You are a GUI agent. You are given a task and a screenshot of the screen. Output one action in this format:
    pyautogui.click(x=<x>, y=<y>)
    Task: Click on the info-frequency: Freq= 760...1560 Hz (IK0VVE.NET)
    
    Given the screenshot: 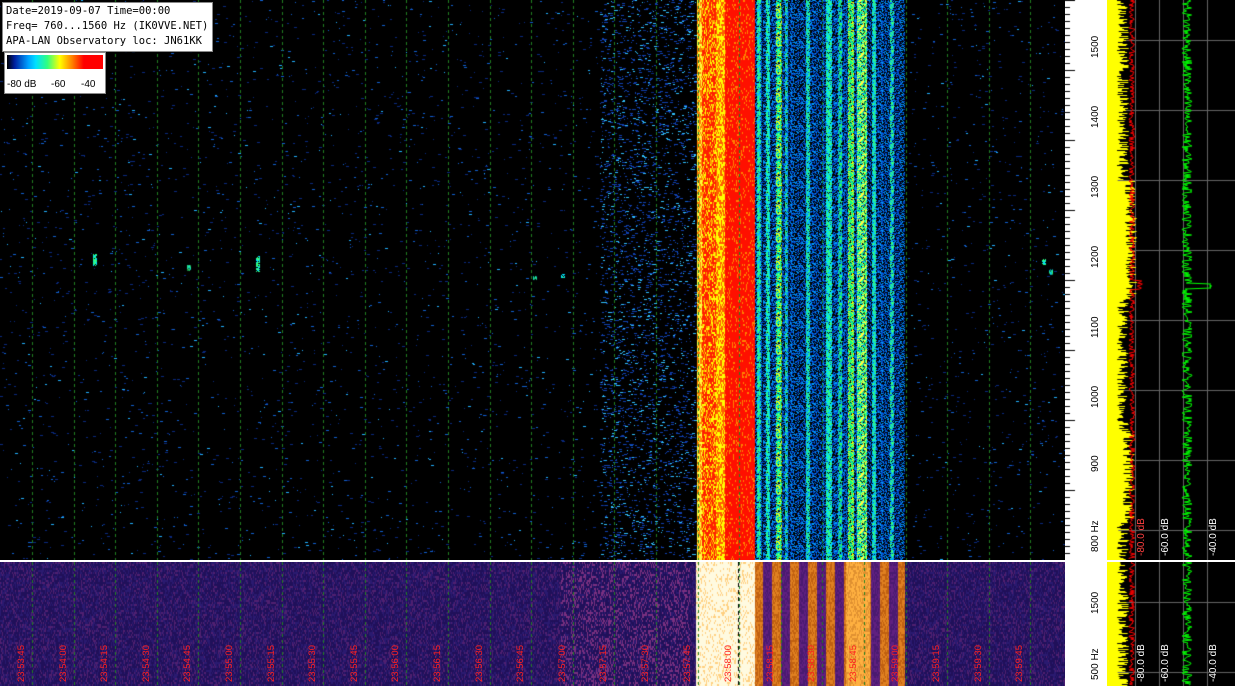 What is the action you would take?
    pyautogui.click(x=107, y=26)
    